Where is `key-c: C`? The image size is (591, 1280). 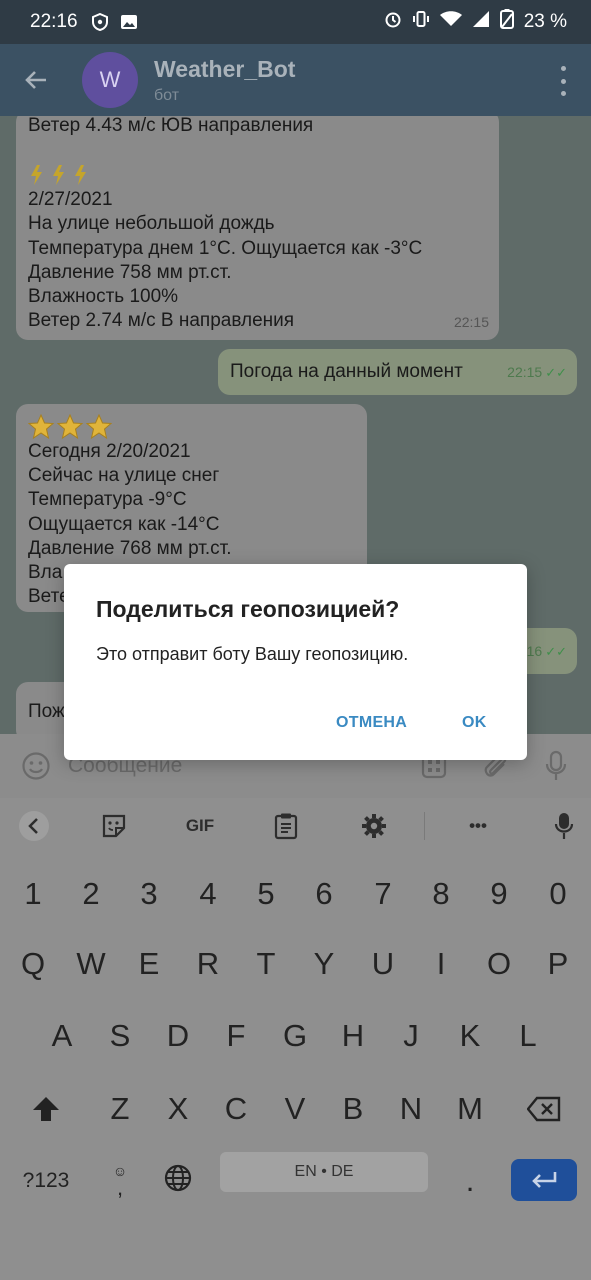
key-c: C is located at coordinates (236, 1109).